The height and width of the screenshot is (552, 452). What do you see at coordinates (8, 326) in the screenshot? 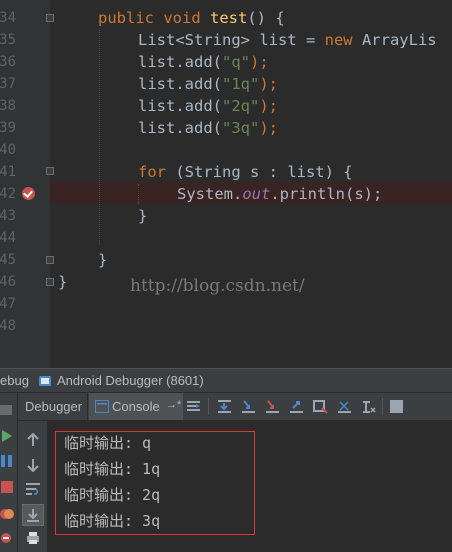
I see `line-number: 48` at bounding box center [8, 326].